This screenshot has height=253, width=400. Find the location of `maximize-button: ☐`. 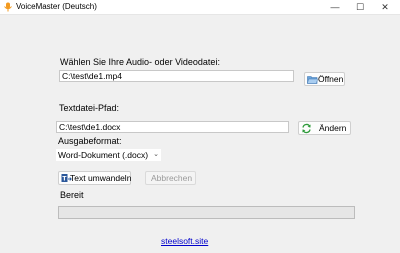

maximize-button: ☐ is located at coordinates (360, 7).